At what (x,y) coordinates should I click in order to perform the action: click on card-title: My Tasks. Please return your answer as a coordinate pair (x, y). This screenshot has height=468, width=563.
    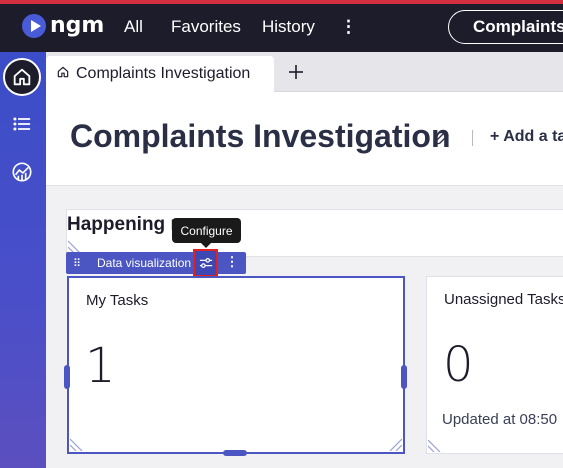
    Looking at the image, I should click on (117, 300).